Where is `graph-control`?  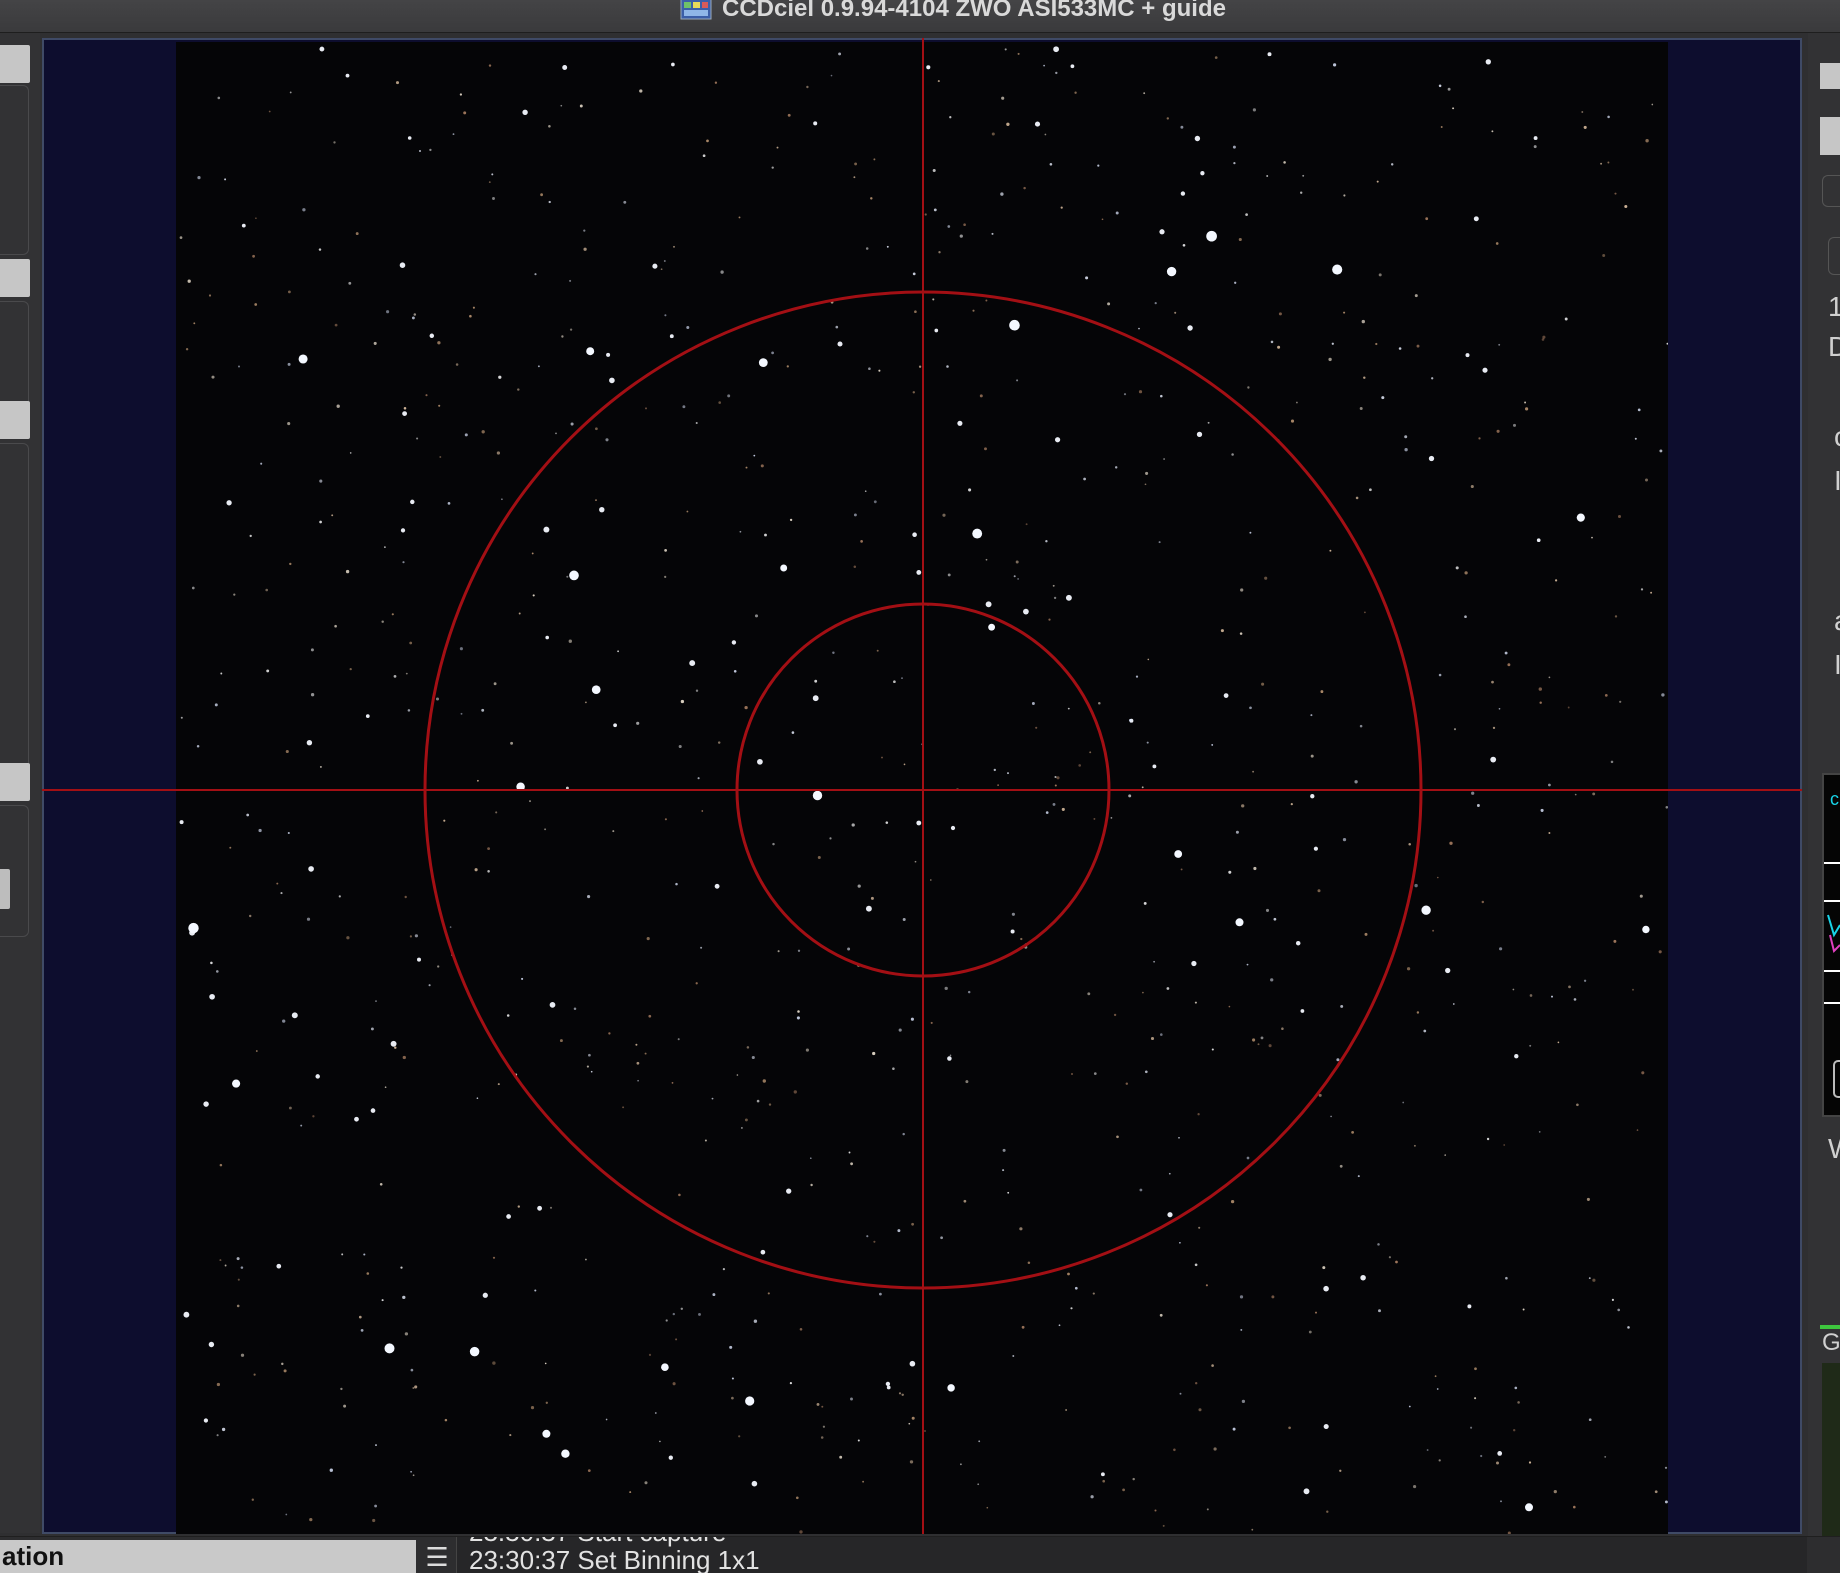
graph-control is located at coordinates (1836, 1079).